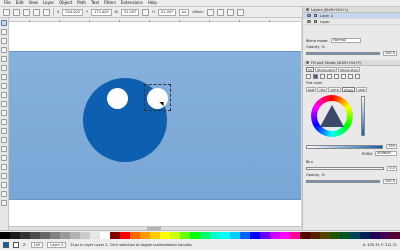 Image resolution: width=400 pixels, height=250 pixels. Describe the element at coordinates (314, 83) in the screenshot. I see `flat-color-label: Flat color` at that location.